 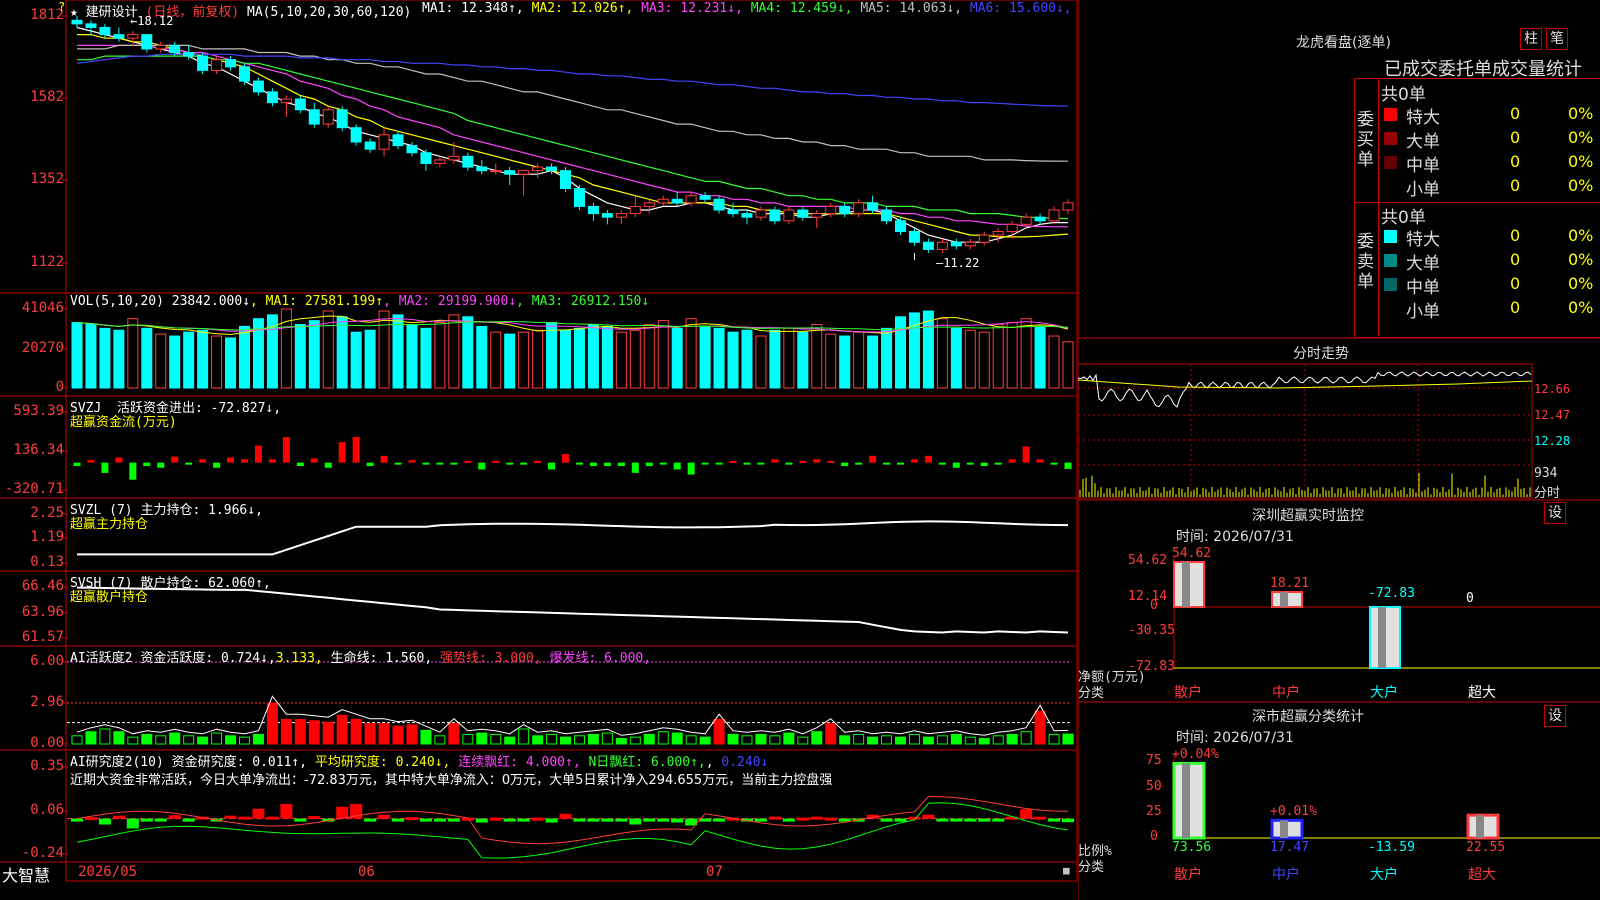 What do you see at coordinates (47, 562) in the screenshot?
I see `svzl-tick-2: 0.13` at bounding box center [47, 562].